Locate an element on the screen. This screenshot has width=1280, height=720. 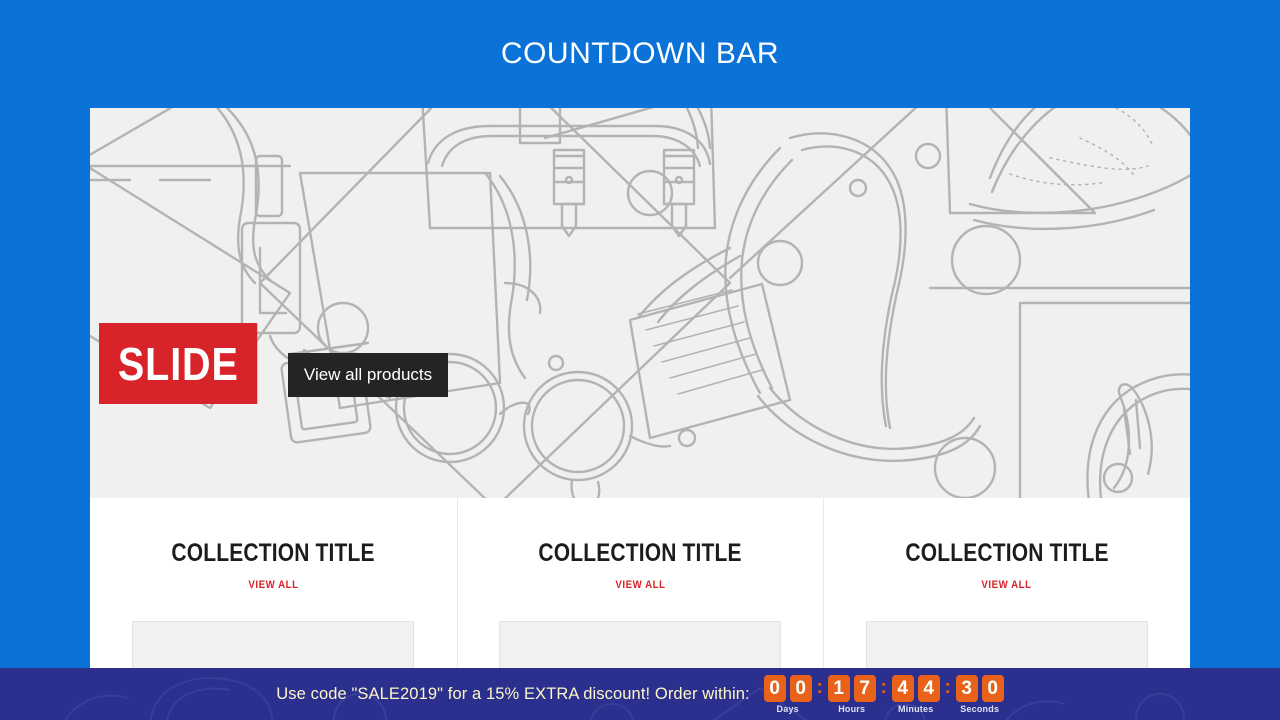
slide-badge: SLIDE is located at coordinates (178, 363).